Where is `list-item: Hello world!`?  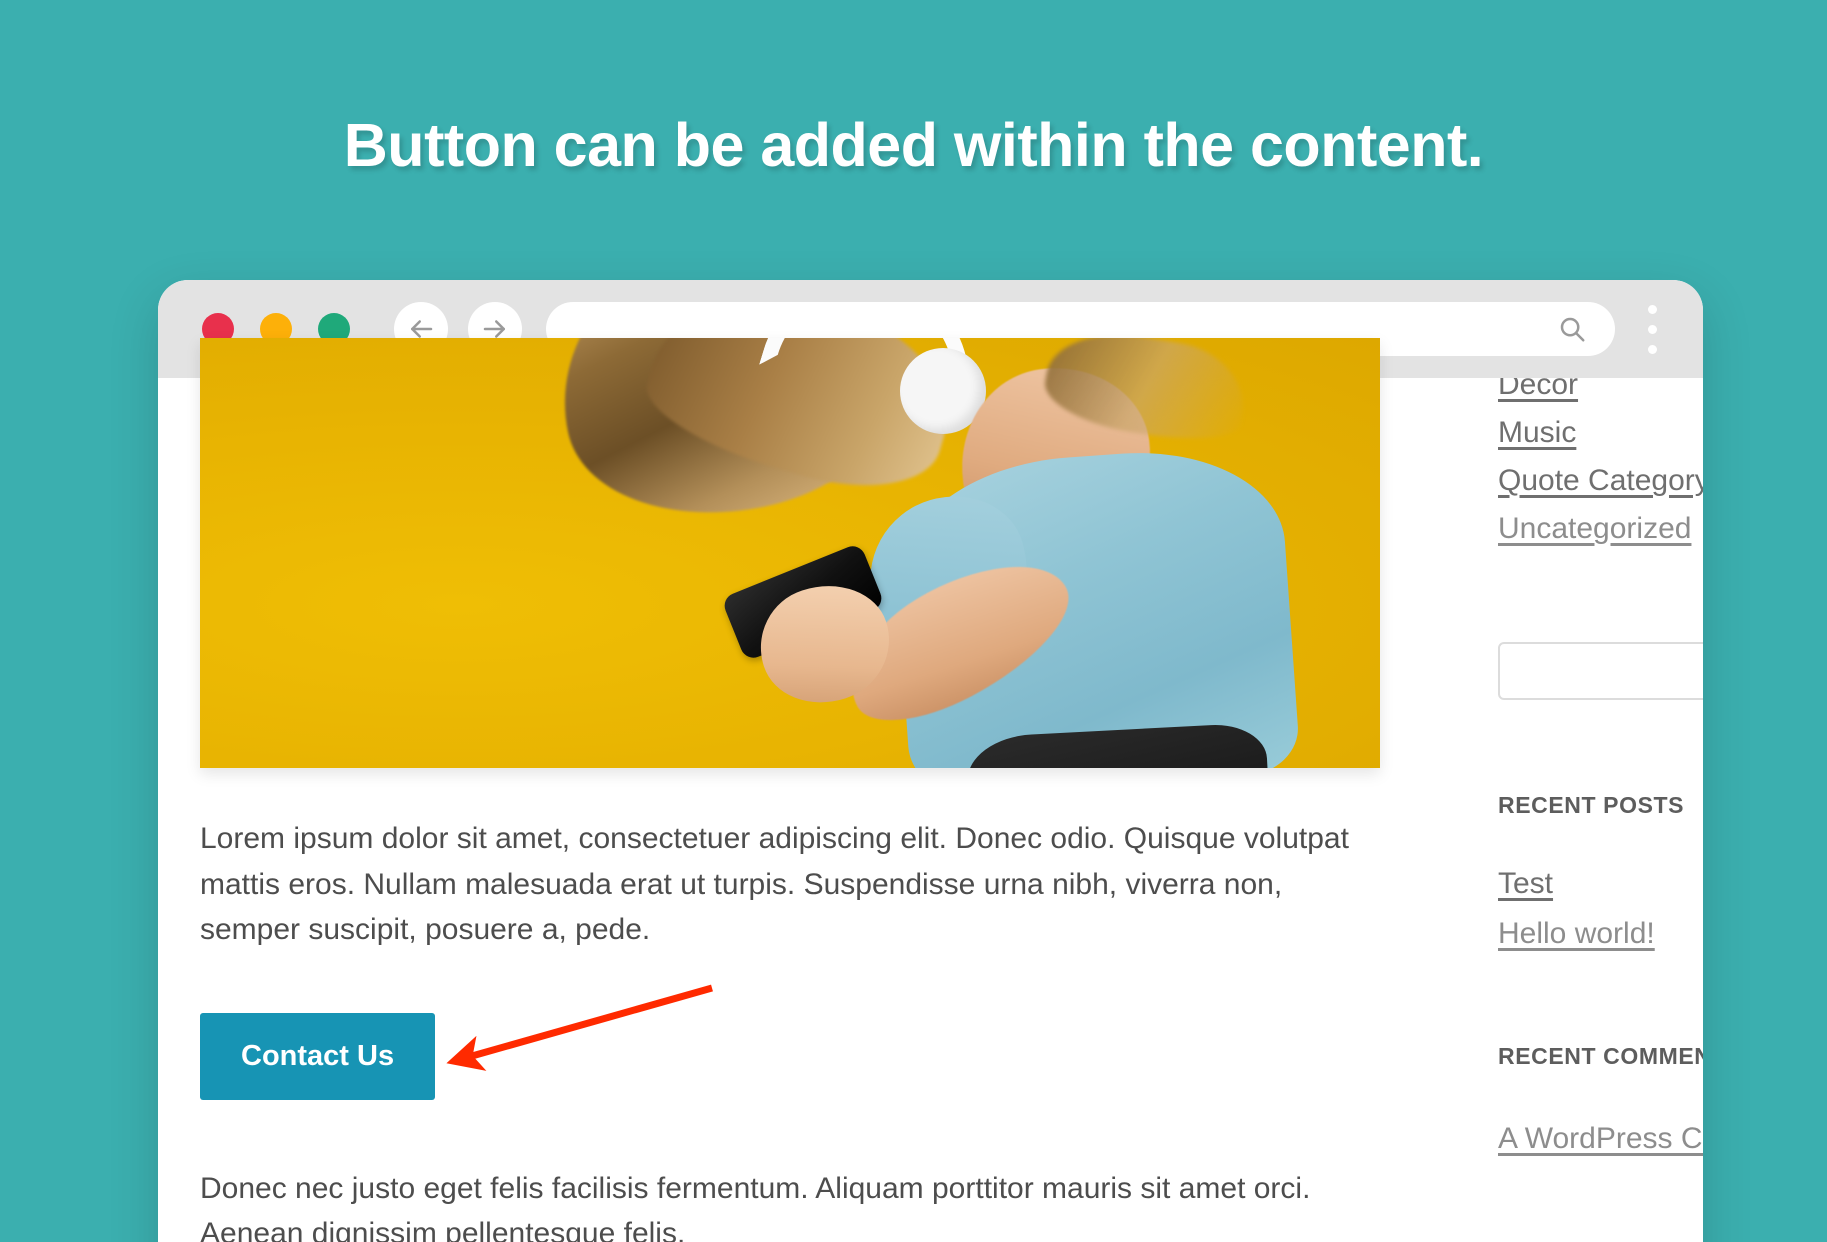 list-item: Hello world! is located at coordinates (1600, 934).